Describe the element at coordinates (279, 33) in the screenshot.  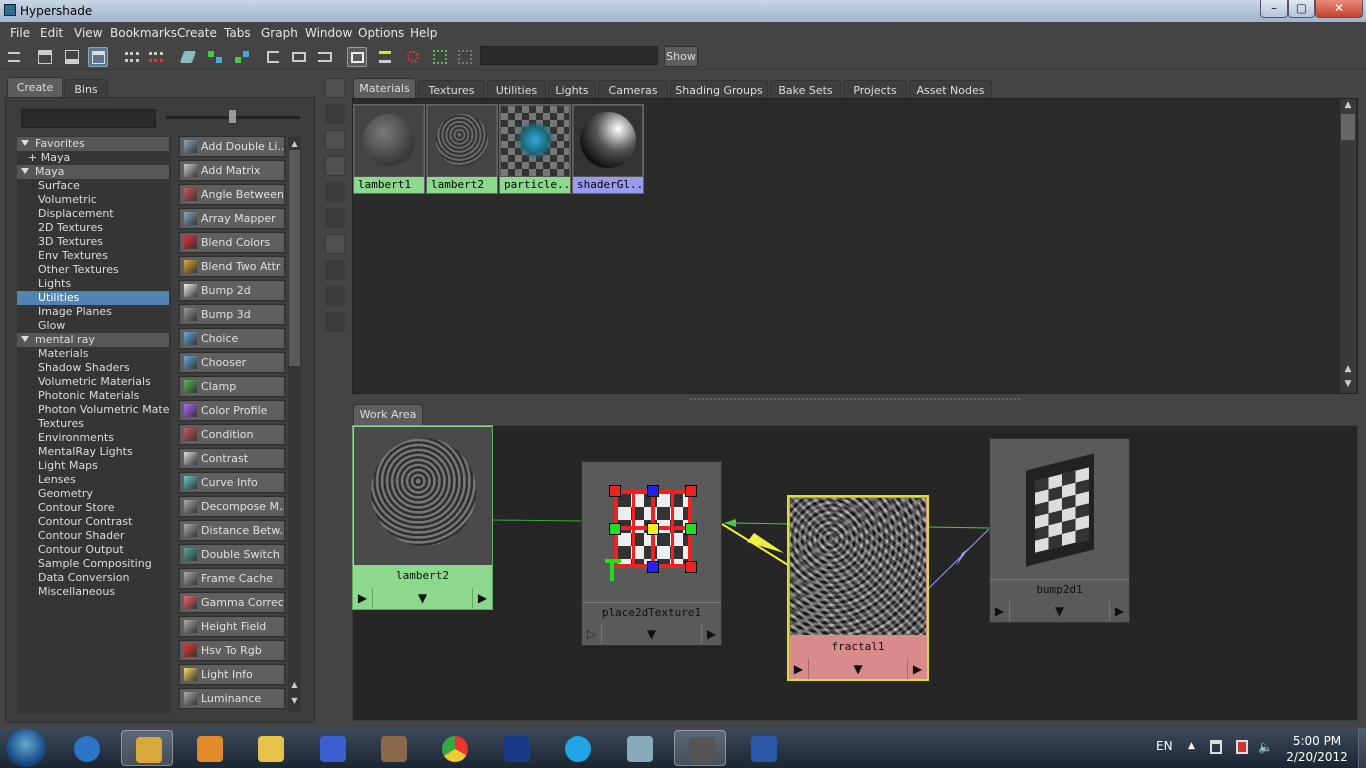
I see `menu-graph: Graph` at that location.